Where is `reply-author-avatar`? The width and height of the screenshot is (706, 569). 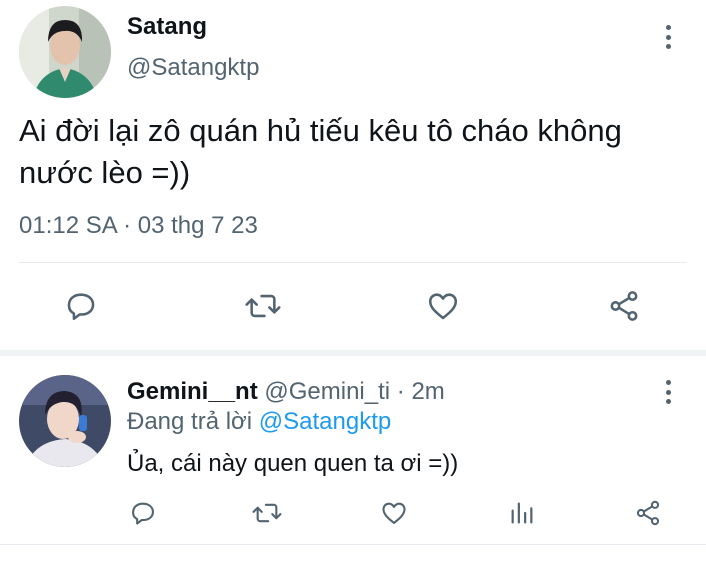 reply-author-avatar is located at coordinates (65, 421).